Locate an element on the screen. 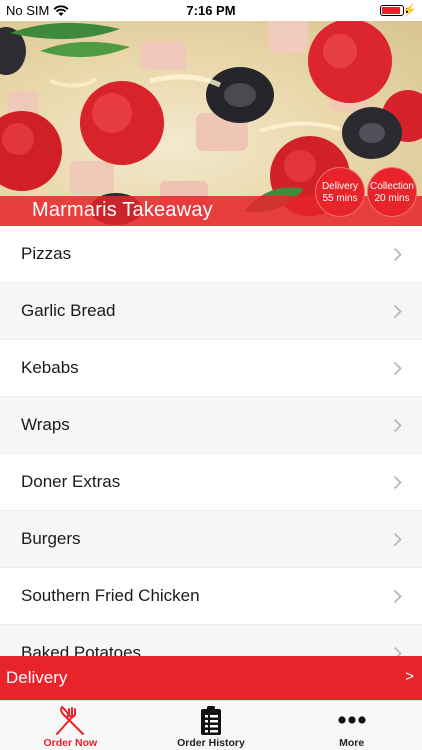  tab-label: More is located at coordinates (352, 743).